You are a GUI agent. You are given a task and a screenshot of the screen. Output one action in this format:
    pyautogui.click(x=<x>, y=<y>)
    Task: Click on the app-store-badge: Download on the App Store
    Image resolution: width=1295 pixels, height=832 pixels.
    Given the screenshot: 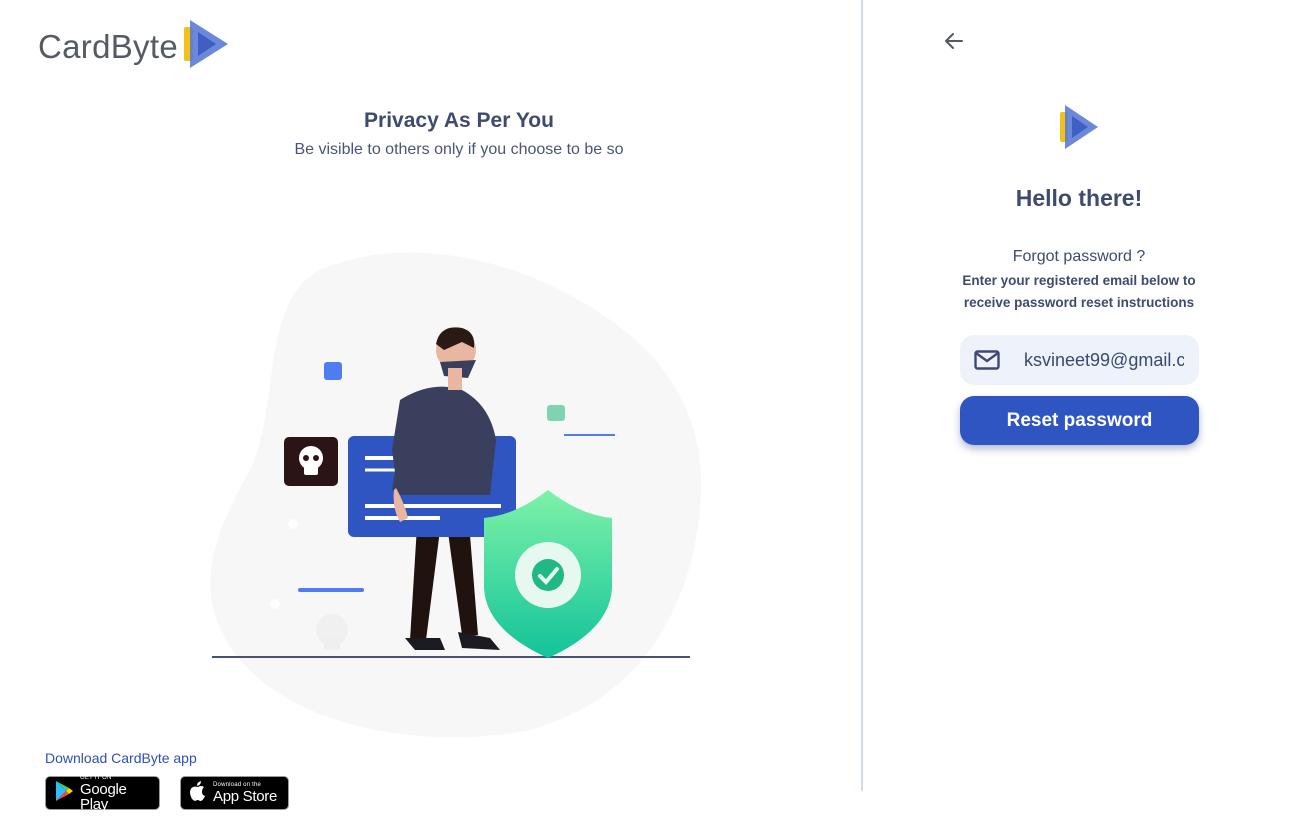 What is the action you would take?
    pyautogui.click(x=234, y=793)
    